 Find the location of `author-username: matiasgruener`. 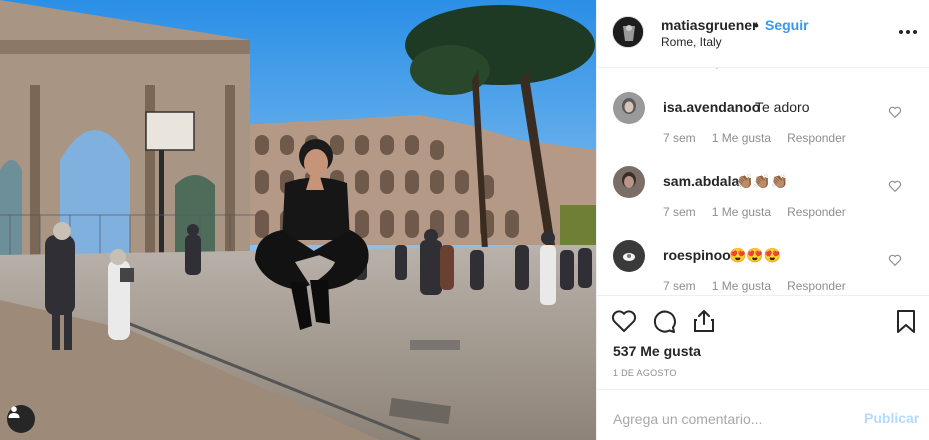

author-username: matiasgruener is located at coordinates (709, 25).